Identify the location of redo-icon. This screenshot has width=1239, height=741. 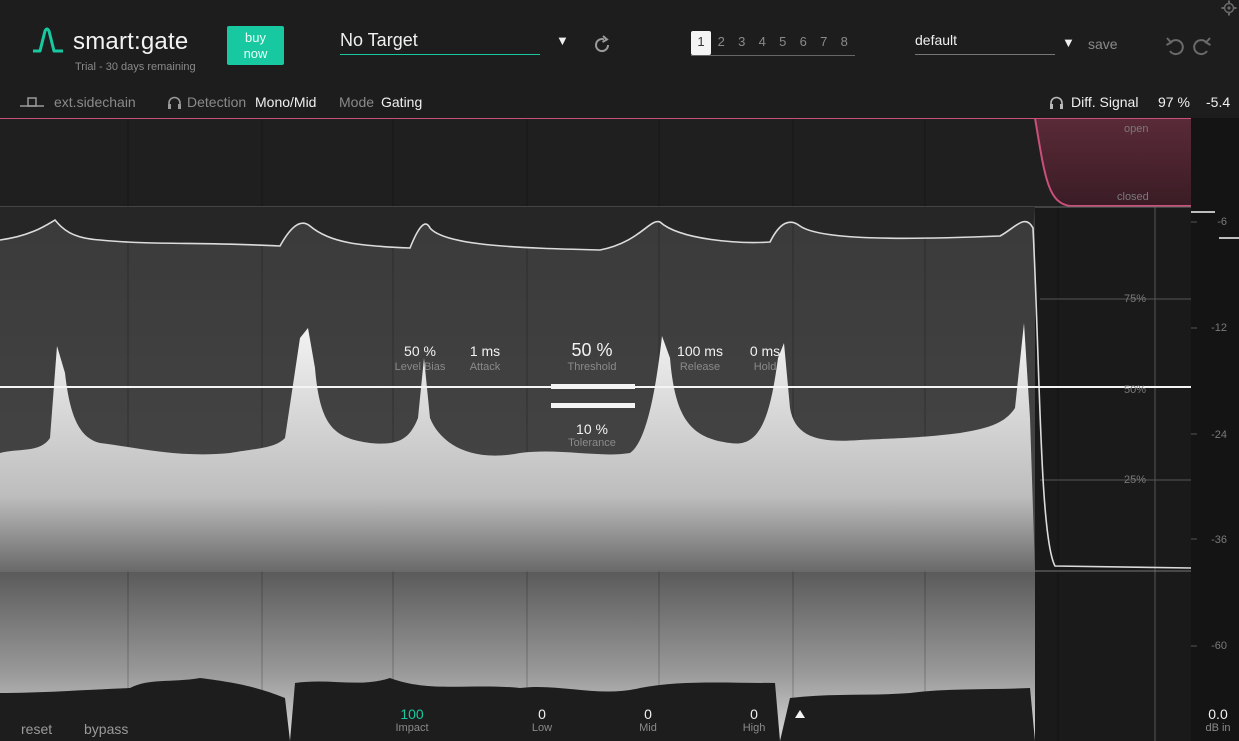
(1201, 46).